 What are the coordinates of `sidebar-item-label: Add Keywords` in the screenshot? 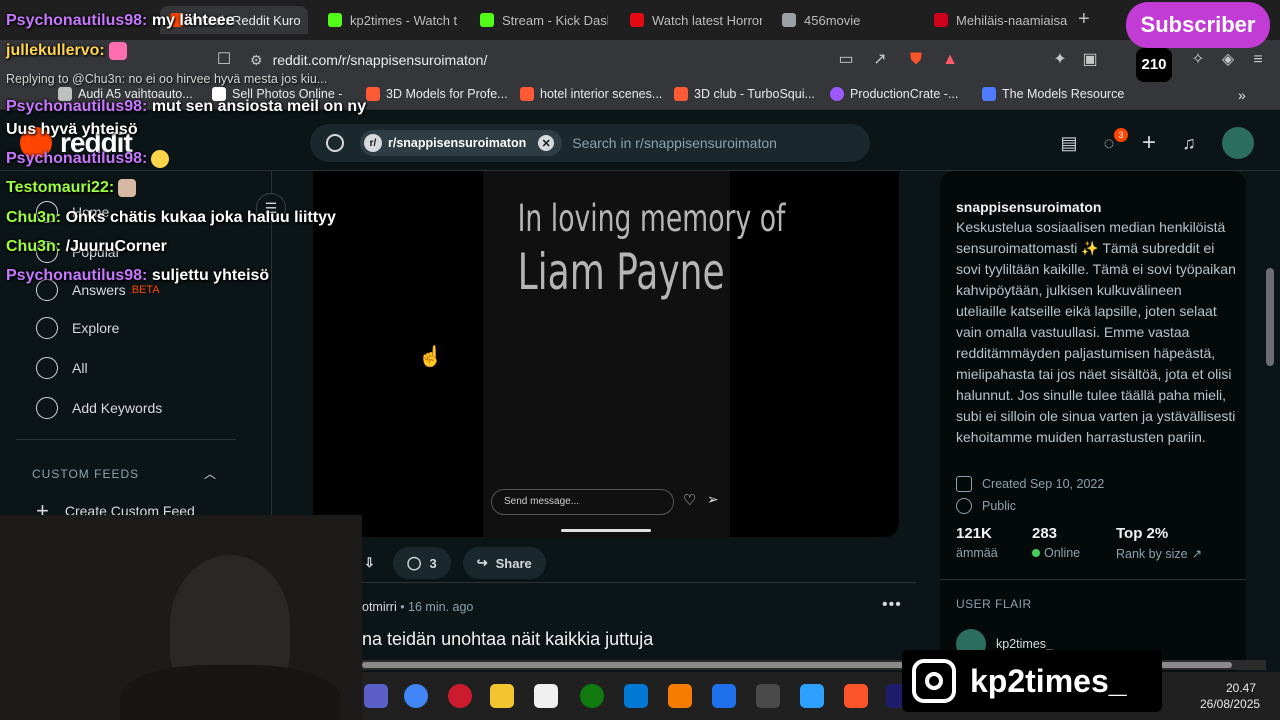 It's located at (117, 408).